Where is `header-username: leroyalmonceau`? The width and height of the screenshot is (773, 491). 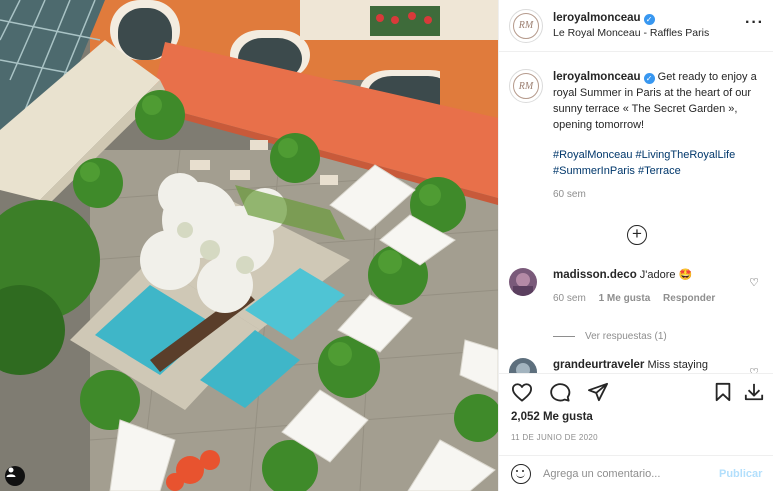
header-username: leroyalmonceau is located at coordinates (597, 18).